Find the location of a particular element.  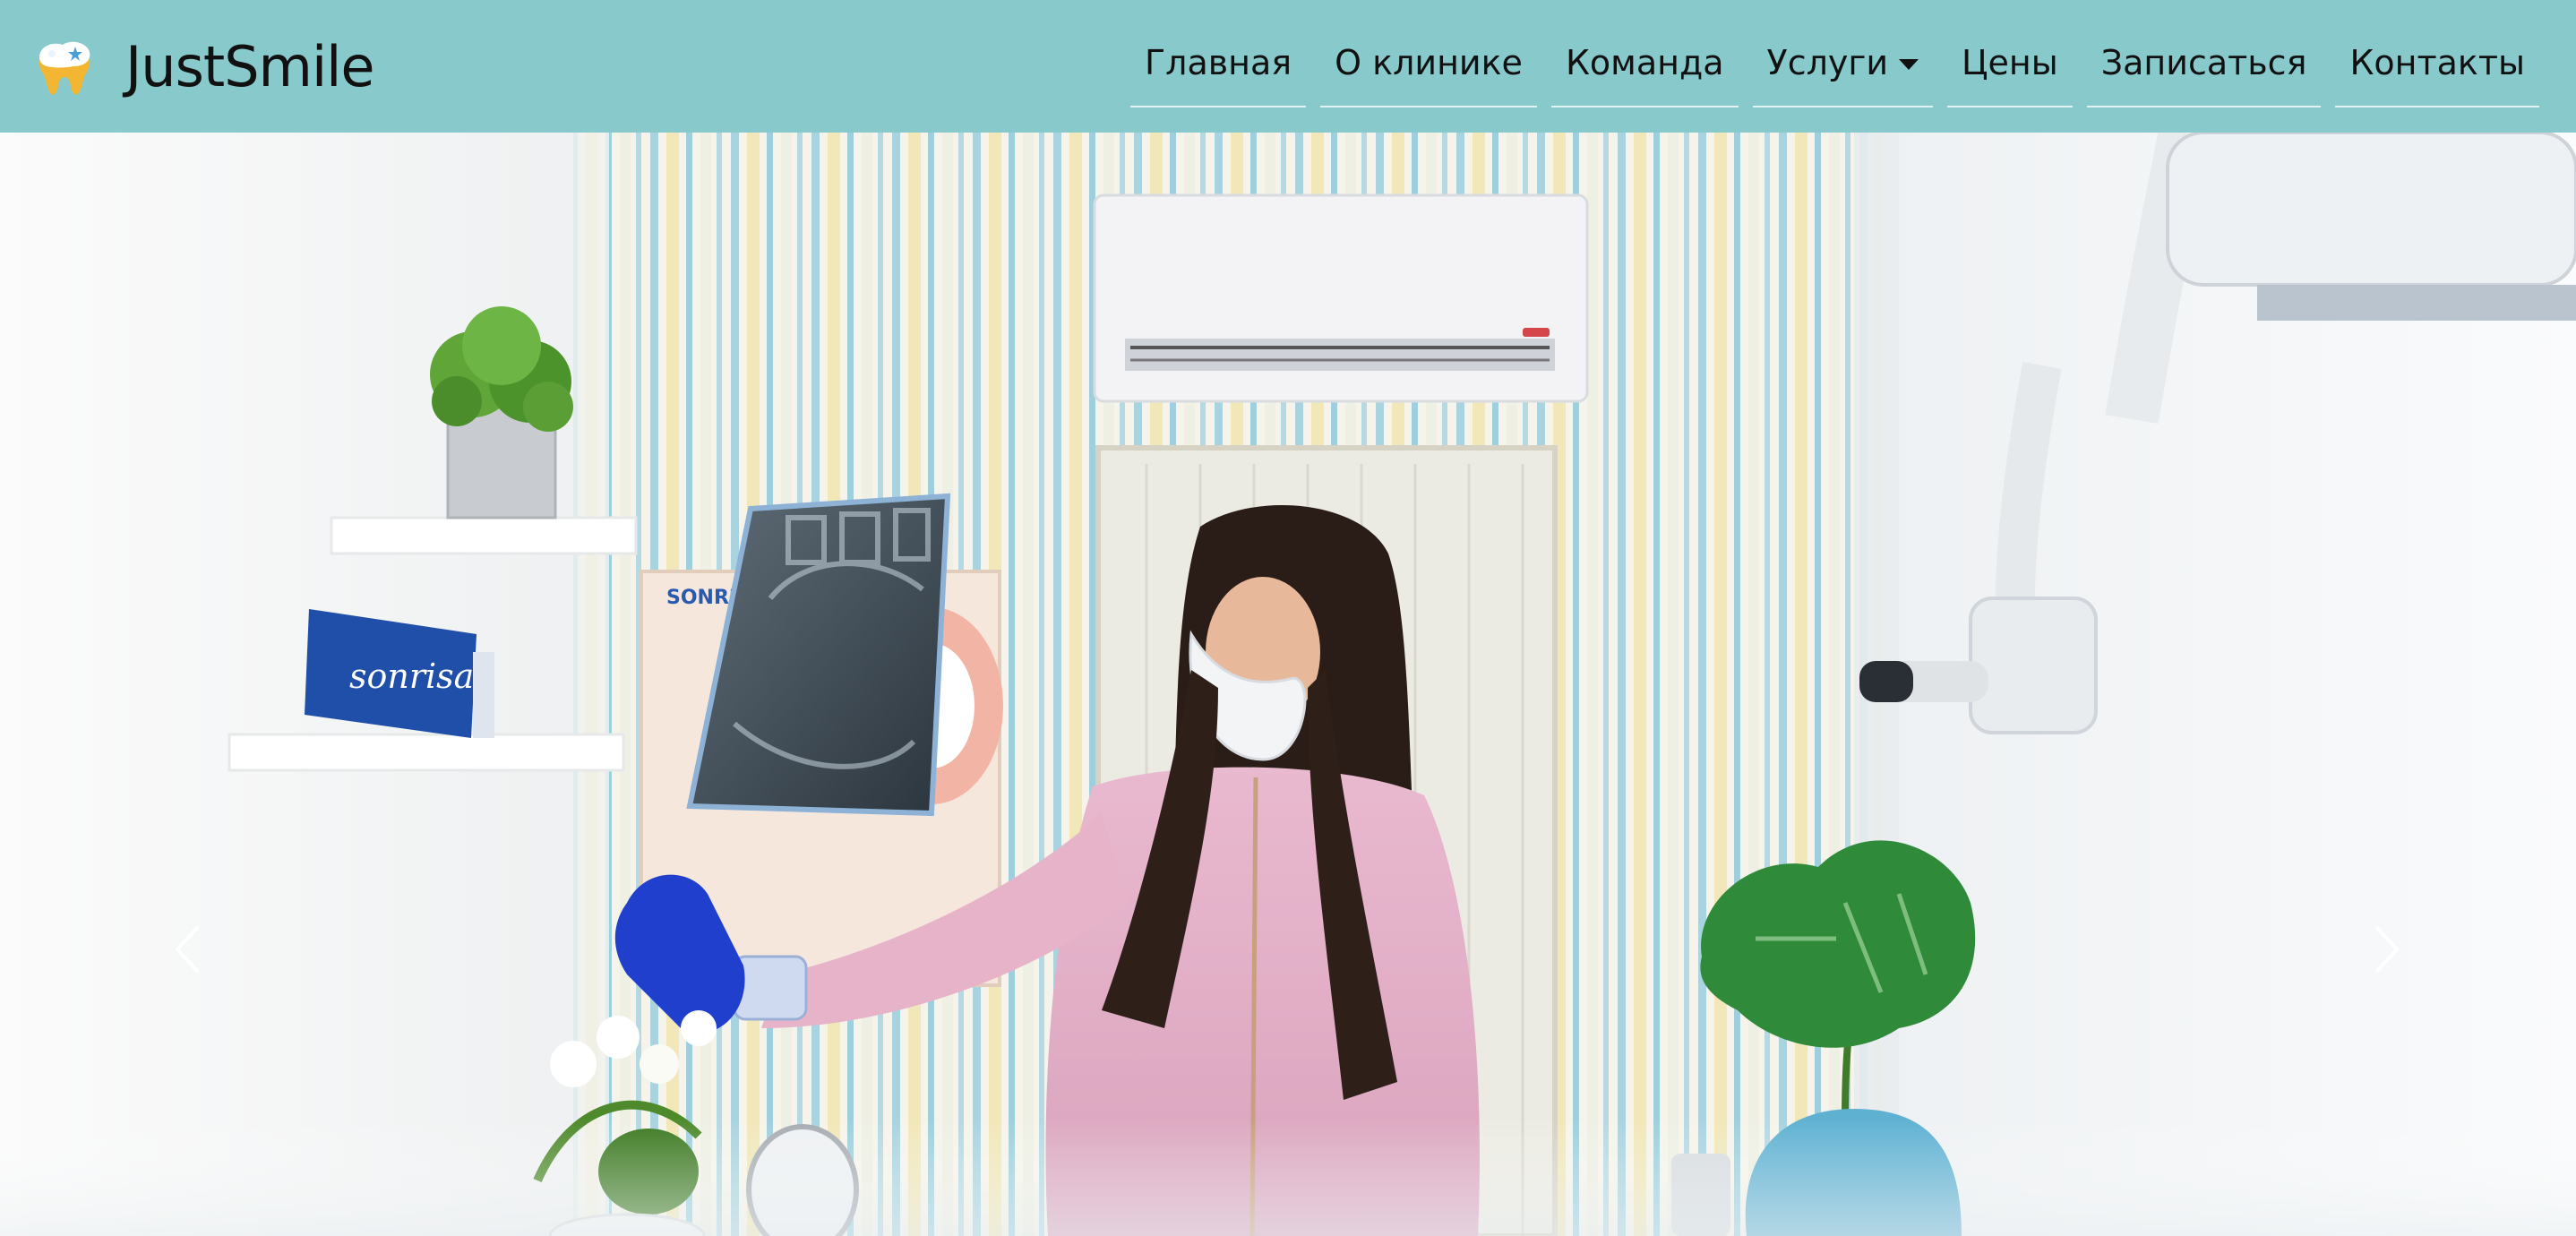

box-text: sonrisa is located at coordinates (411, 676).